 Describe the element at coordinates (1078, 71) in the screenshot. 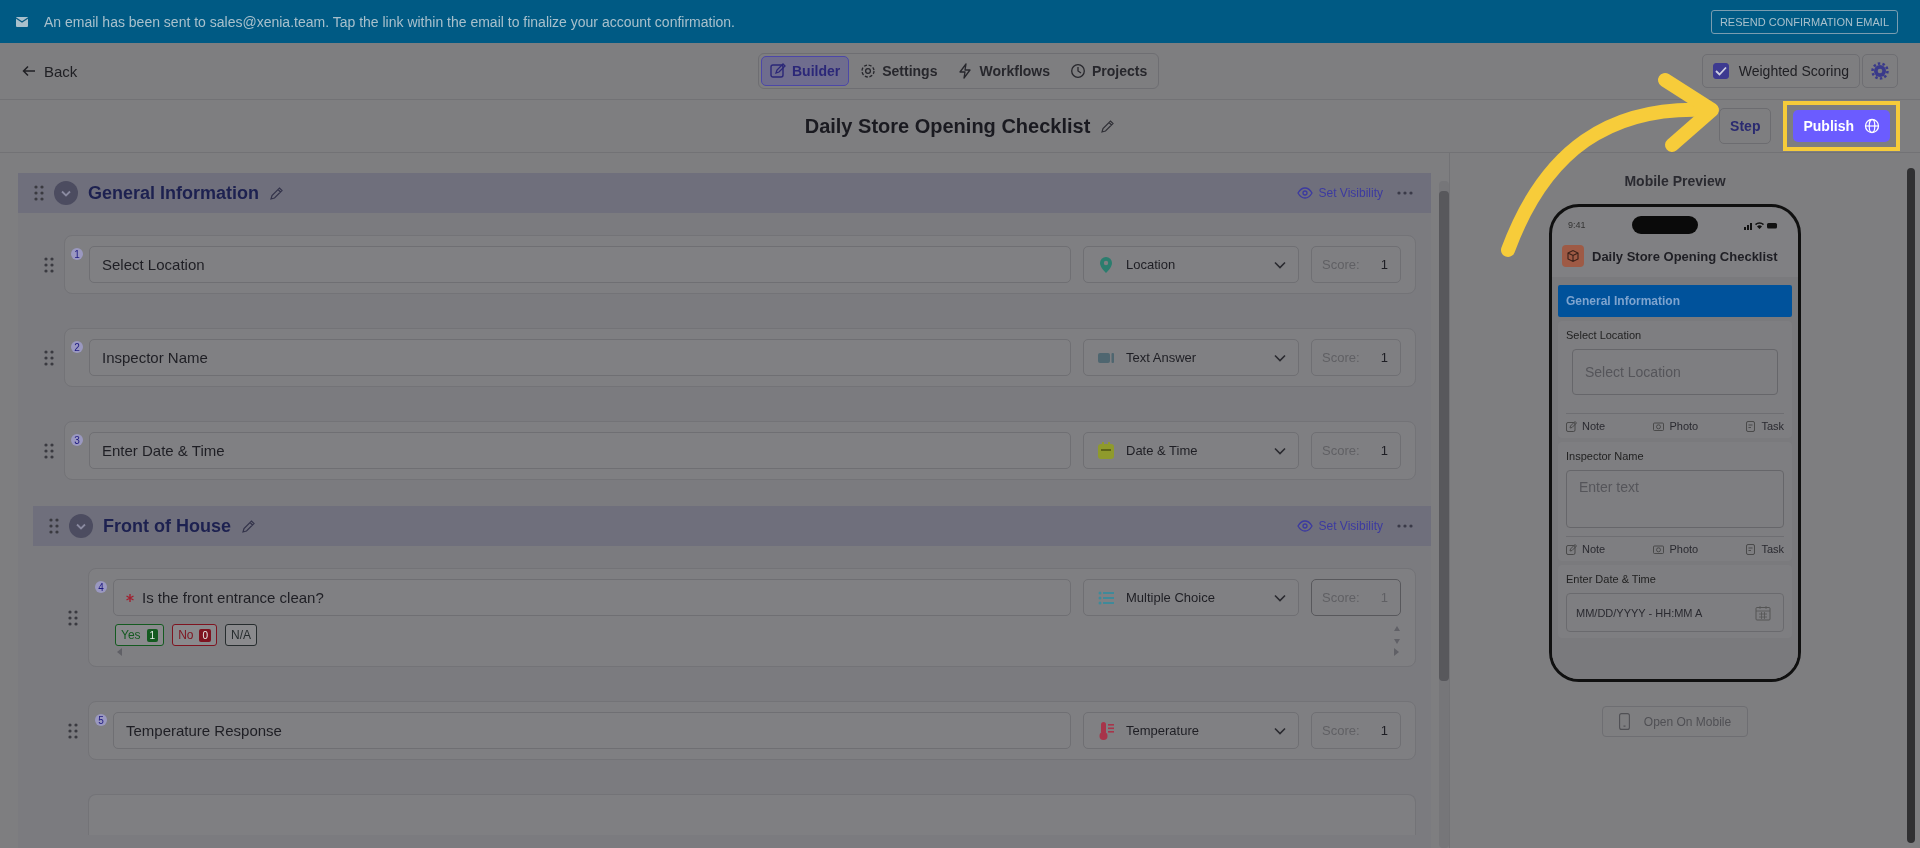

I see `clock-icon` at that location.